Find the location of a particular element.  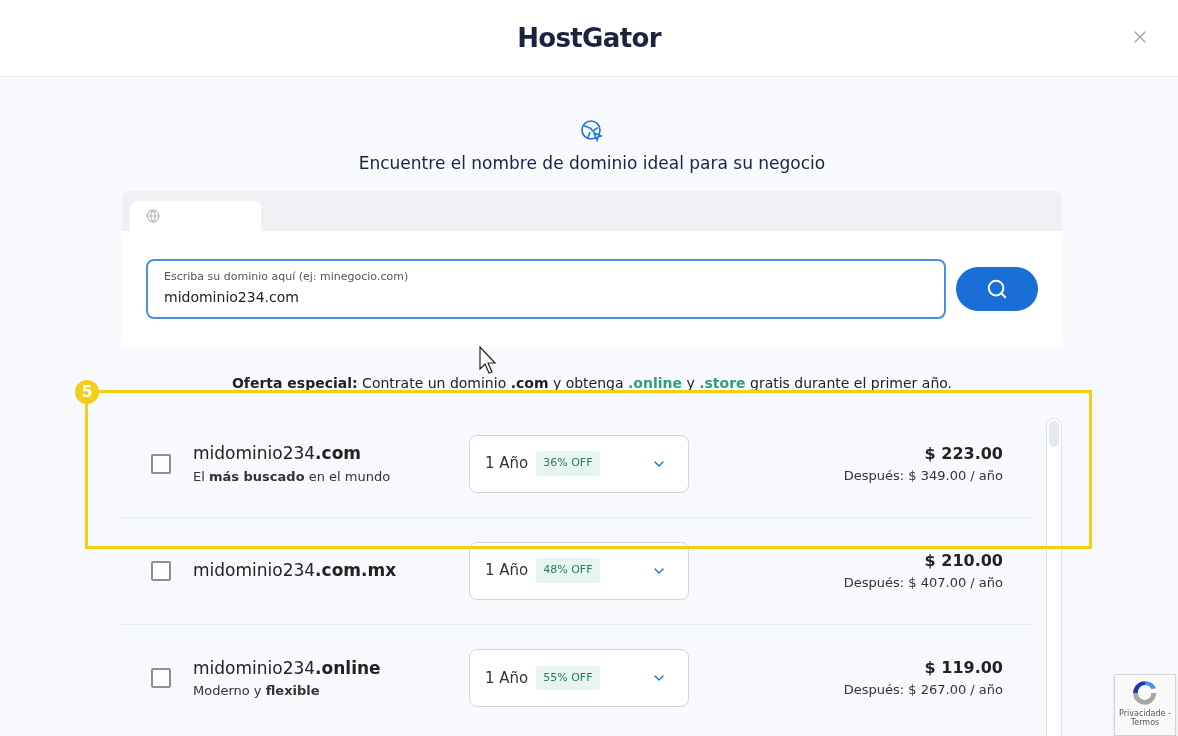

logo: HostGator is located at coordinates (589, 38).